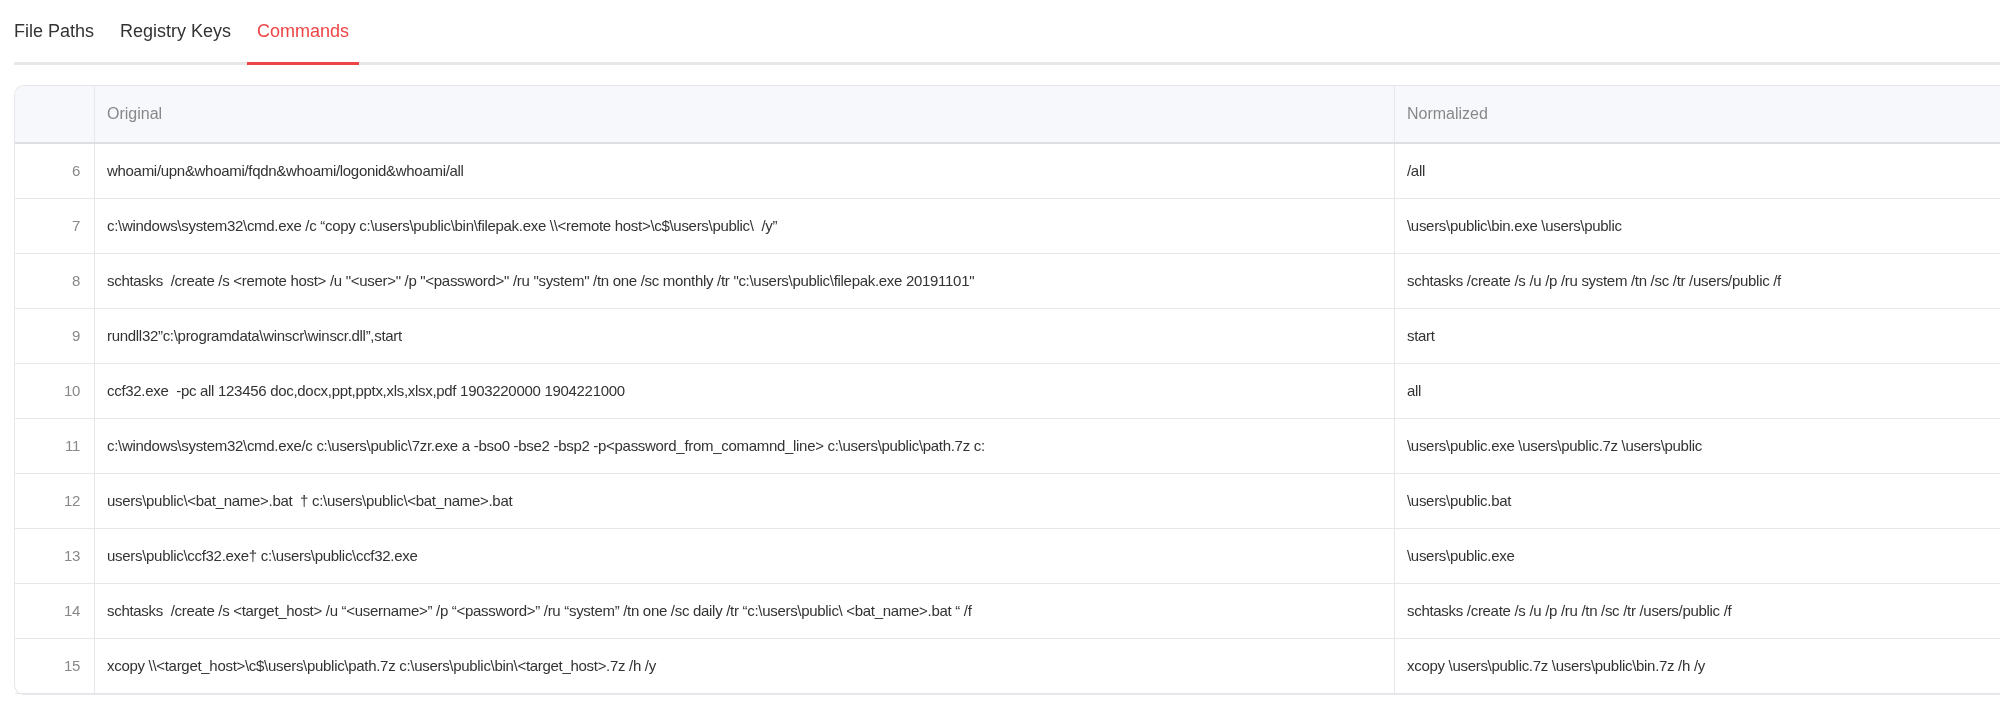  I want to click on row-number: 14, so click(71, 610).